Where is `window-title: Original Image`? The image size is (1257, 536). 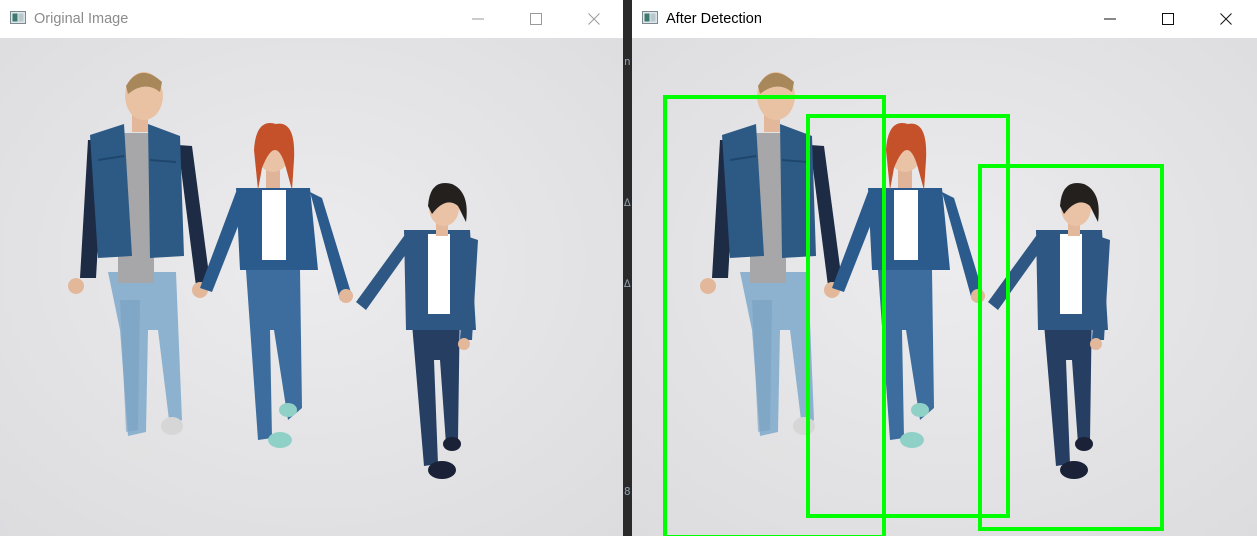 window-title: Original Image is located at coordinates (81, 19).